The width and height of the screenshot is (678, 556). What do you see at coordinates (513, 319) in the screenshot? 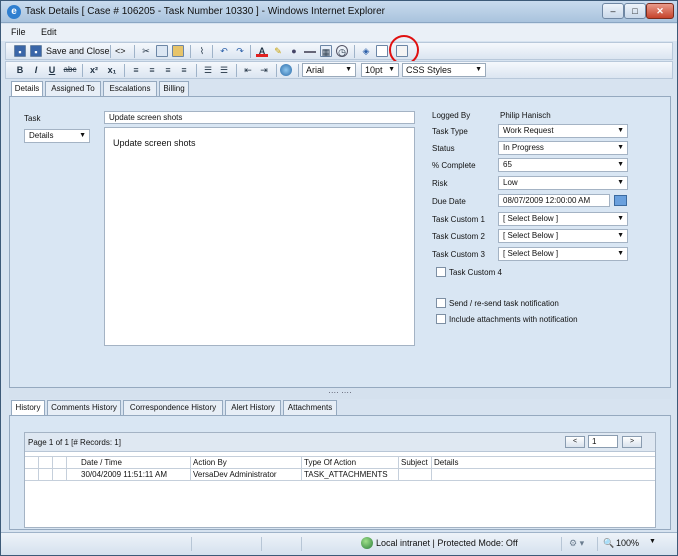
I see `include-attachments-label: Include attachments with notification` at bounding box center [513, 319].